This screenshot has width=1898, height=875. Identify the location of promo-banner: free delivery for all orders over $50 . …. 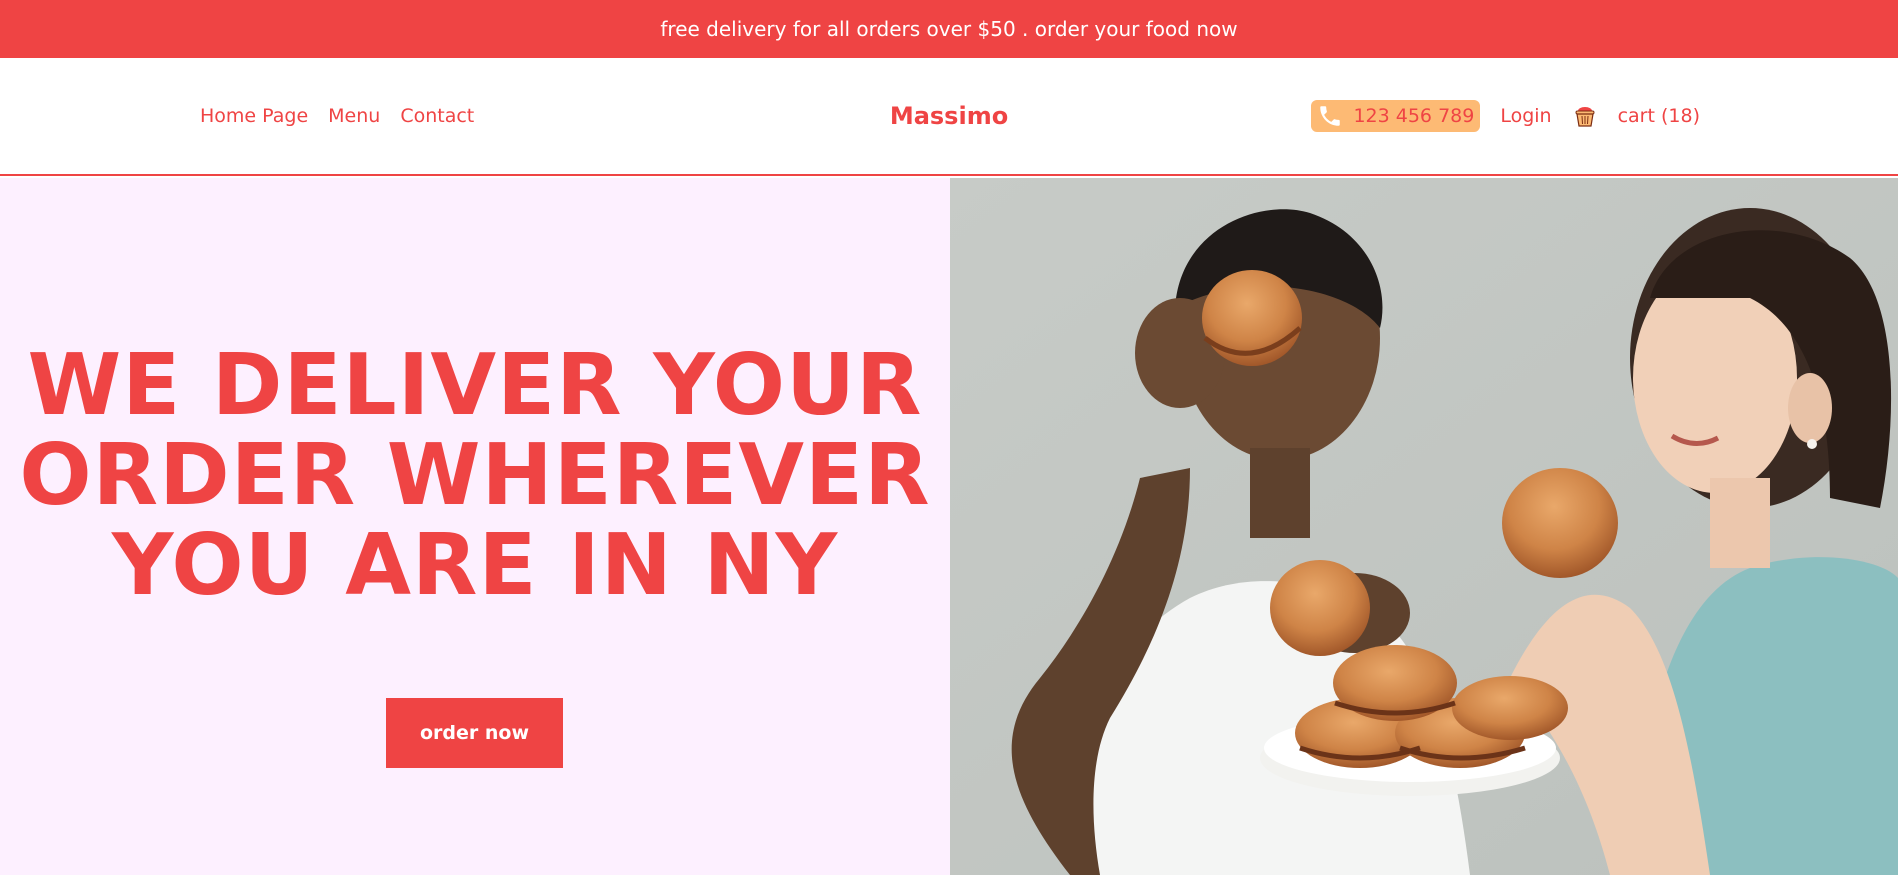
(949, 29).